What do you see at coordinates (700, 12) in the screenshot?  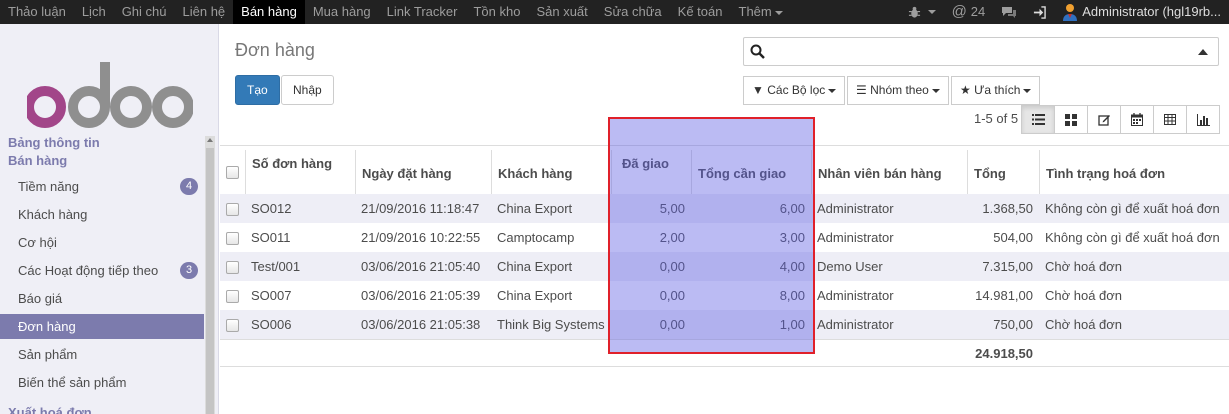 I see `menu-accounting: Kế toán` at bounding box center [700, 12].